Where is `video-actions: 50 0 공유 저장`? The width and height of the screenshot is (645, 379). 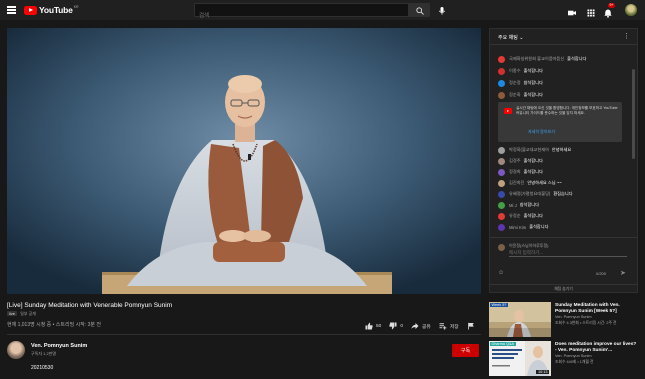 video-actions: 50 0 공유 저장 is located at coordinates (425, 326).